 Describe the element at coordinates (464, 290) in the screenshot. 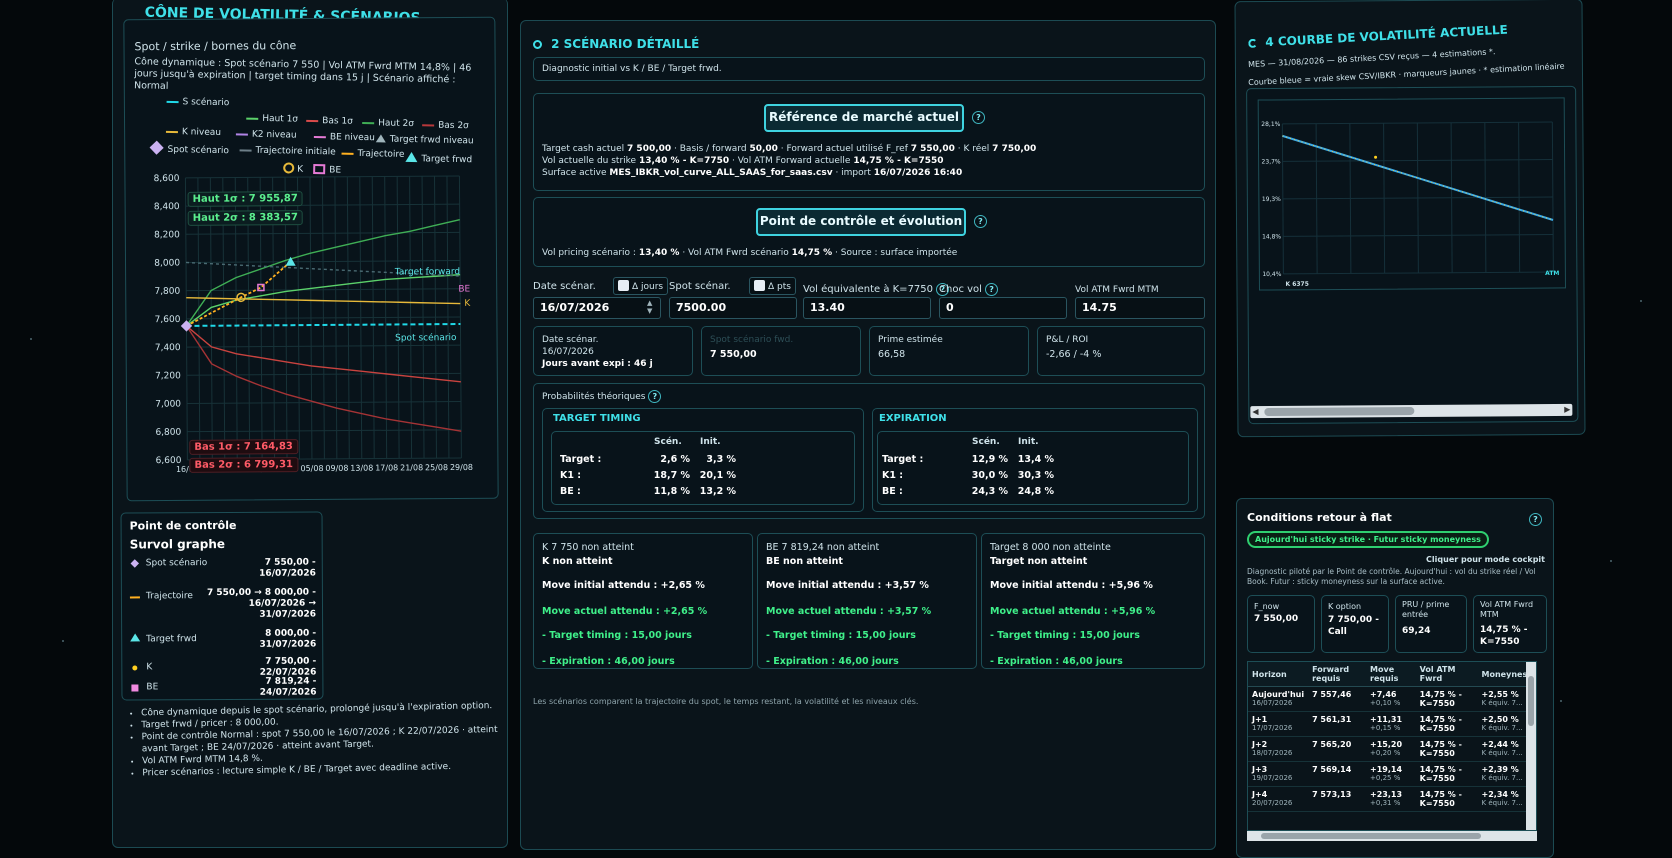

I see `label-be: BE` at that location.